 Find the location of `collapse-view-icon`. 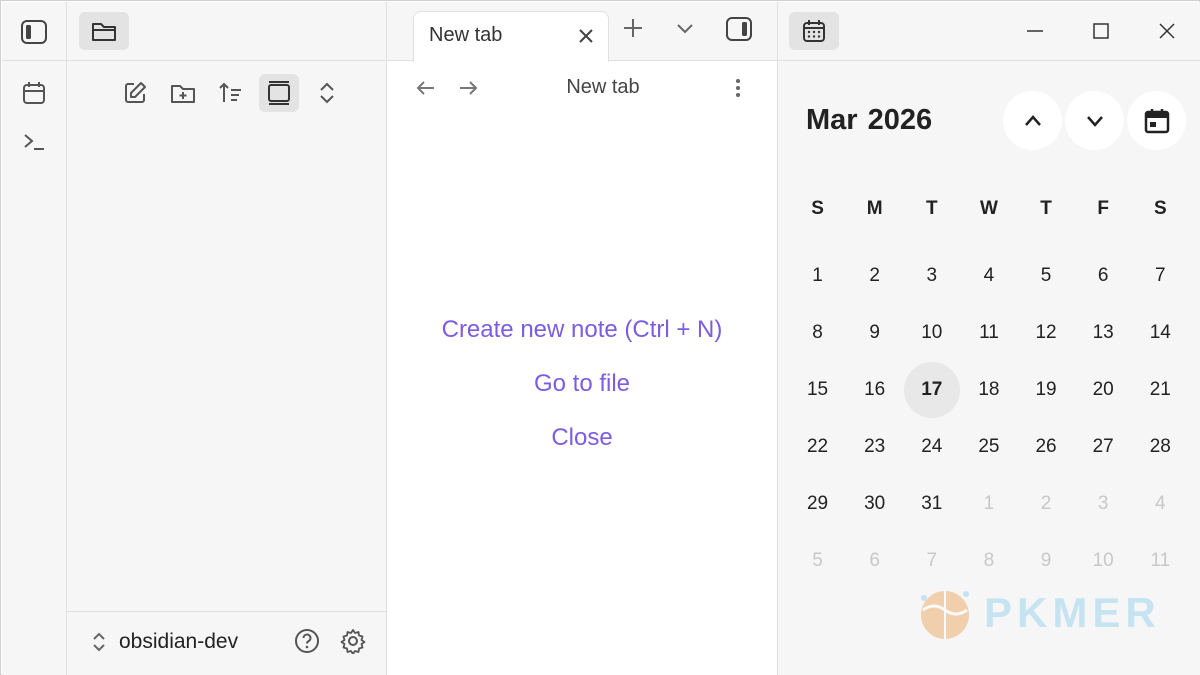

collapse-view-icon is located at coordinates (279, 93).